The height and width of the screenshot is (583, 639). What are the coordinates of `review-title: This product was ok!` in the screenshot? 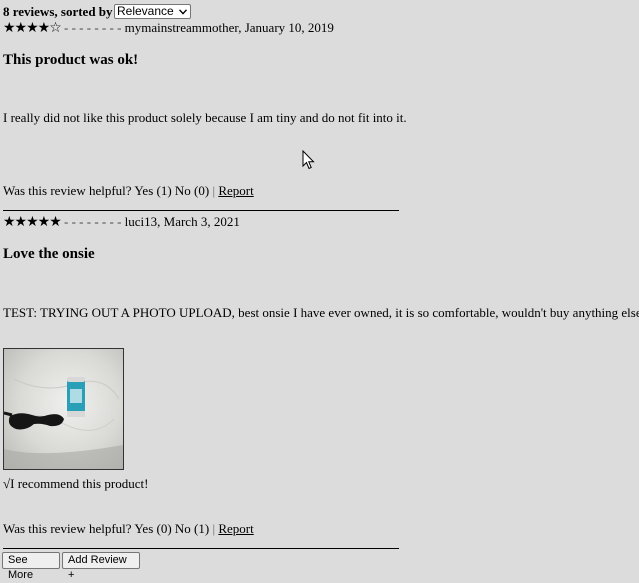 It's located at (71, 60).